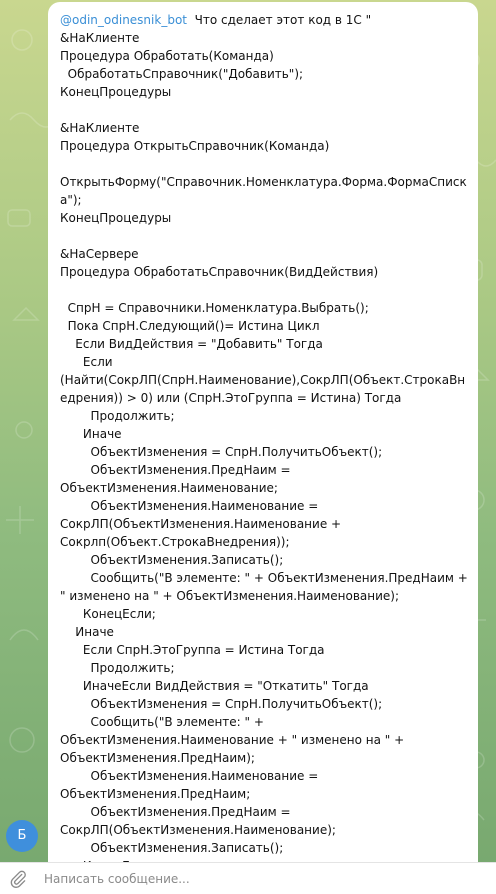 The image size is (496, 894). I want to click on bot-mention-link: @odin_odinesnik_bot, so click(123, 20).